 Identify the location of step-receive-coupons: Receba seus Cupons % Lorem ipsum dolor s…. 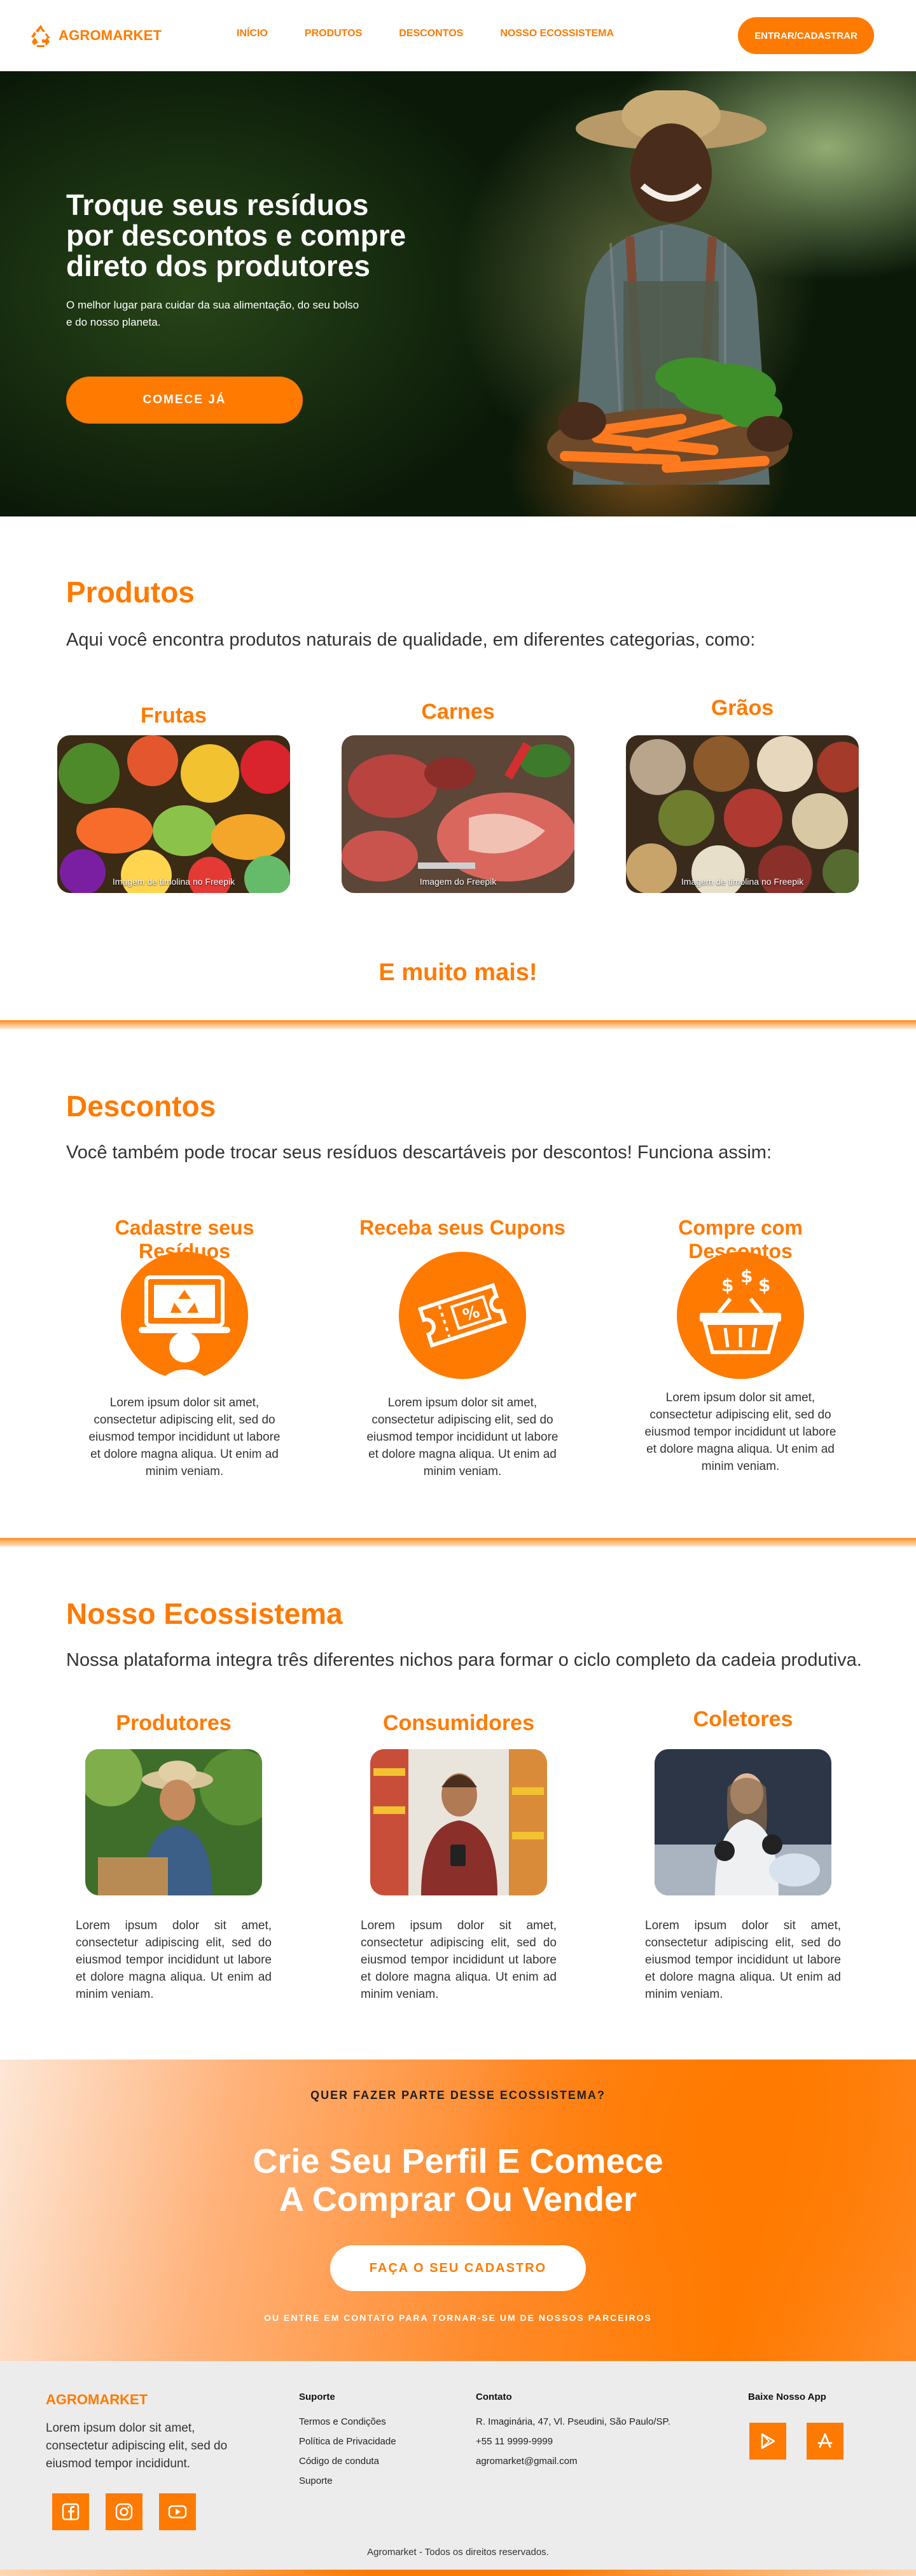
(462, 1348).